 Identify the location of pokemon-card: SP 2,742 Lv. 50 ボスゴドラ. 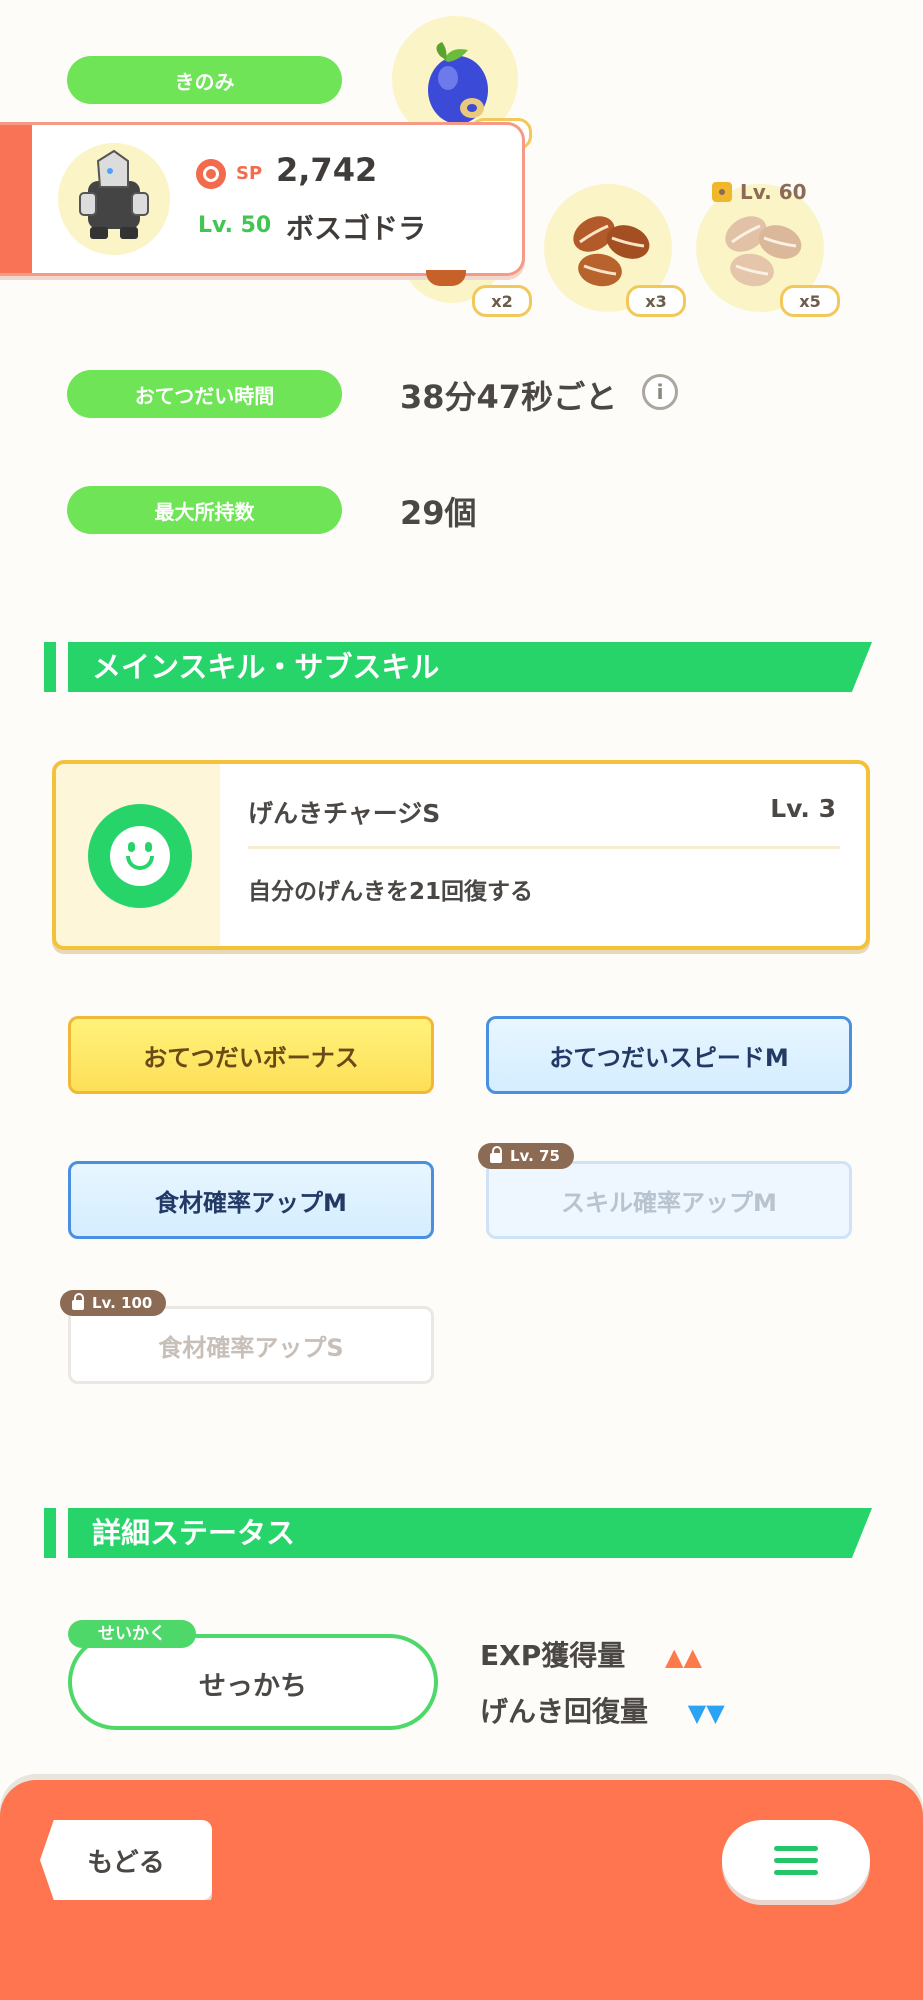
(262, 199).